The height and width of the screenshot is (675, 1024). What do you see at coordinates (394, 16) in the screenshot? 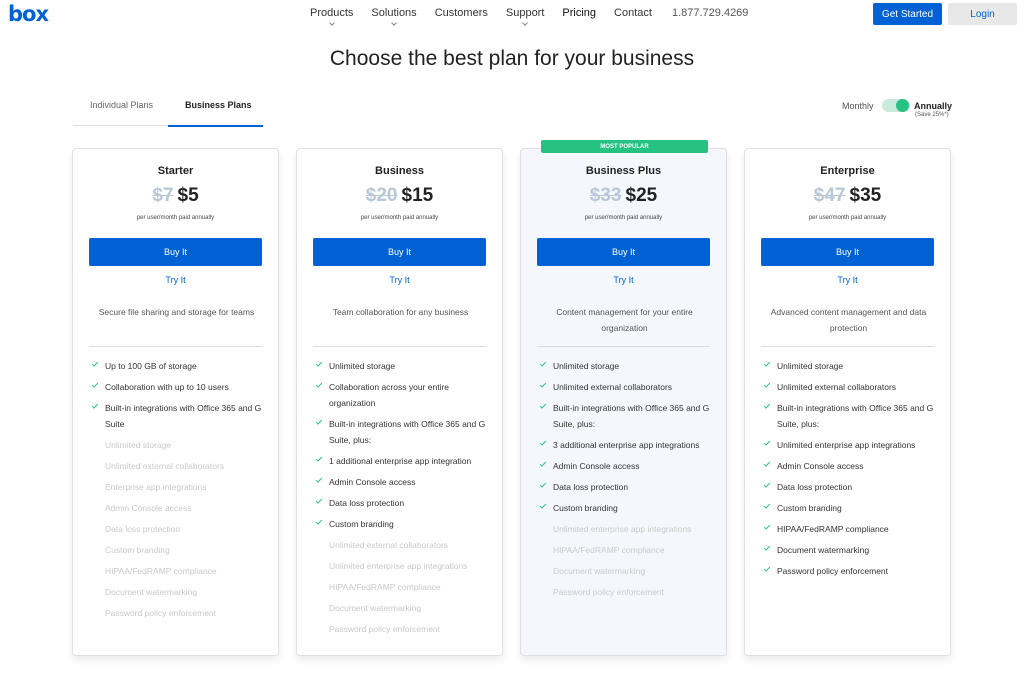
I see `nav-item-solutions: Solutions` at bounding box center [394, 16].